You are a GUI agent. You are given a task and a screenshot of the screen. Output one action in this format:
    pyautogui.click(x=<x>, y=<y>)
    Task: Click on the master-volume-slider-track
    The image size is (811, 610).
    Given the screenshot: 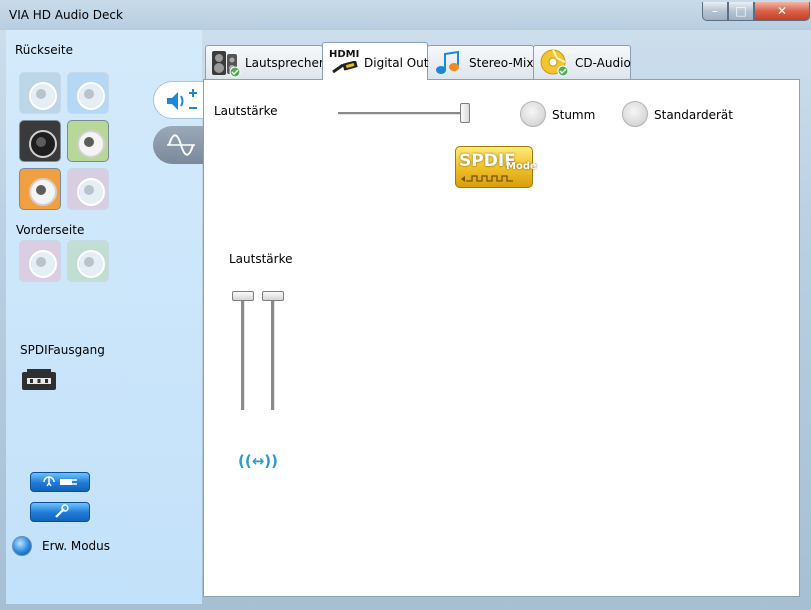 What is the action you would take?
    pyautogui.click(x=404, y=113)
    